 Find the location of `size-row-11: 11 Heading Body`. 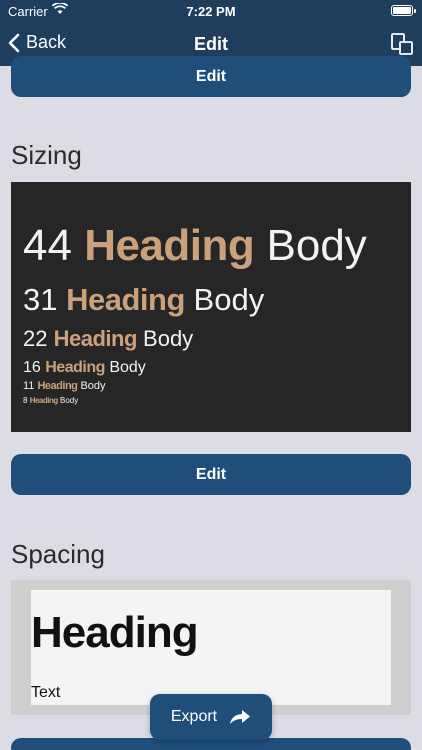

size-row-11: 11 Heading Body is located at coordinates (64, 386).